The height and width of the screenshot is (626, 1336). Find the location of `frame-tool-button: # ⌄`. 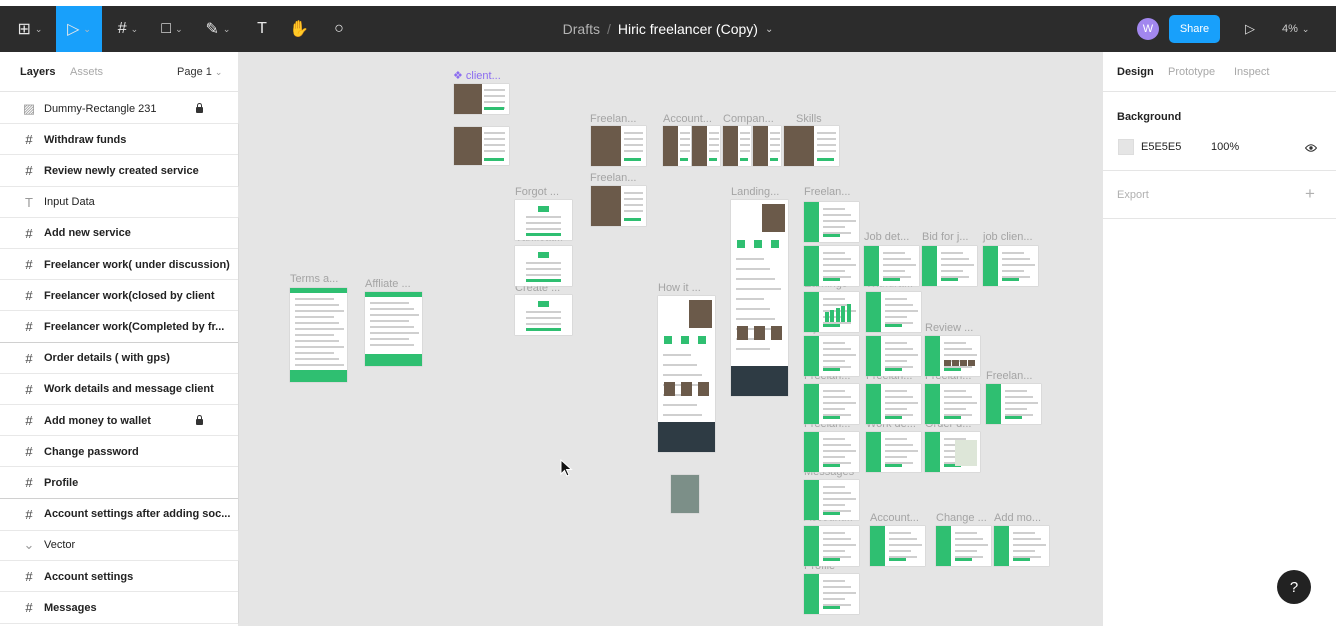

frame-tool-button: # ⌄ is located at coordinates (128, 29).